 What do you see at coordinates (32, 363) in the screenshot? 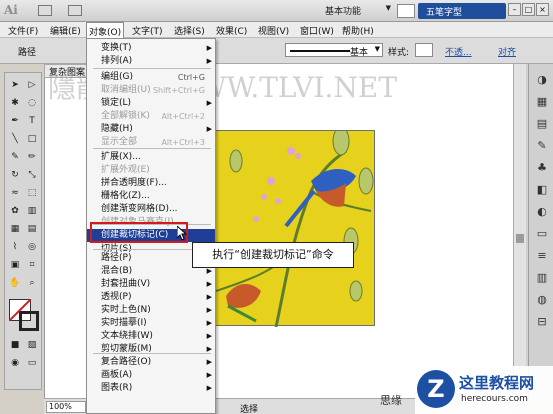
I see `screen-mode-icon: ▭` at bounding box center [32, 363].